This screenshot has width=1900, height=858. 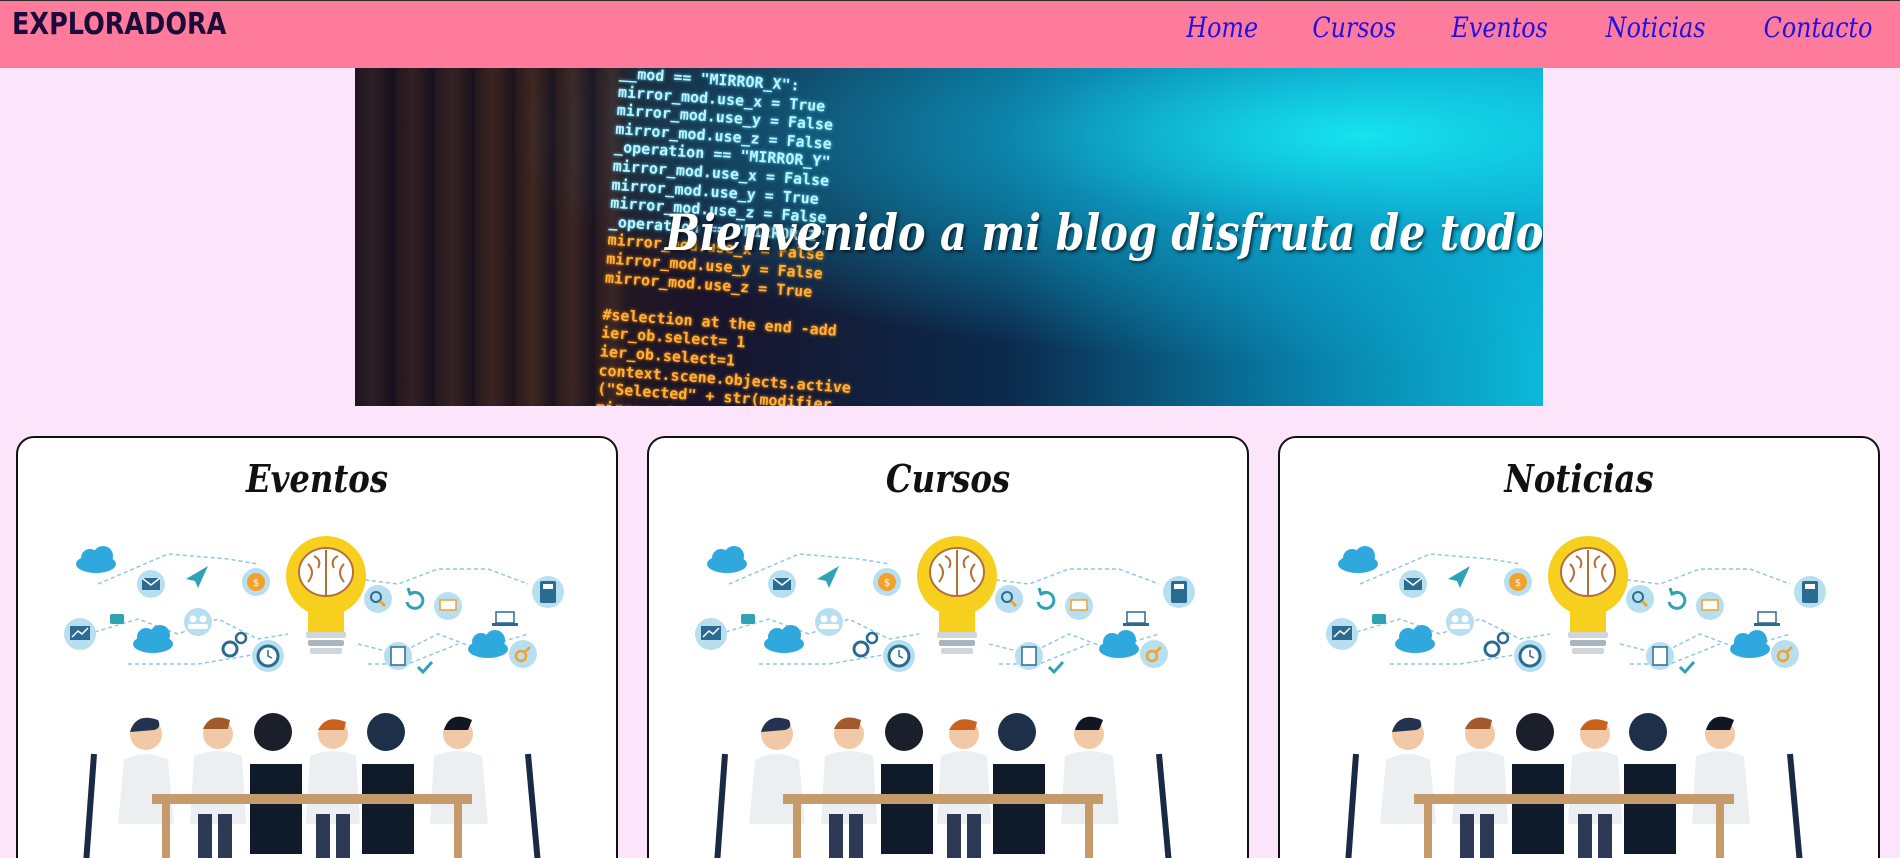 I want to click on nav-link-cursos: Cursos, so click(x=1354, y=27).